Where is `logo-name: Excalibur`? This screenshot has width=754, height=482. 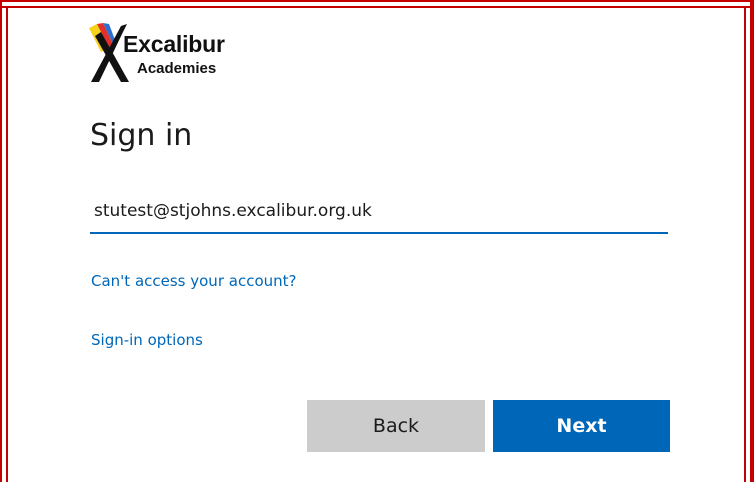
logo-name: Excalibur is located at coordinates (174, 44).